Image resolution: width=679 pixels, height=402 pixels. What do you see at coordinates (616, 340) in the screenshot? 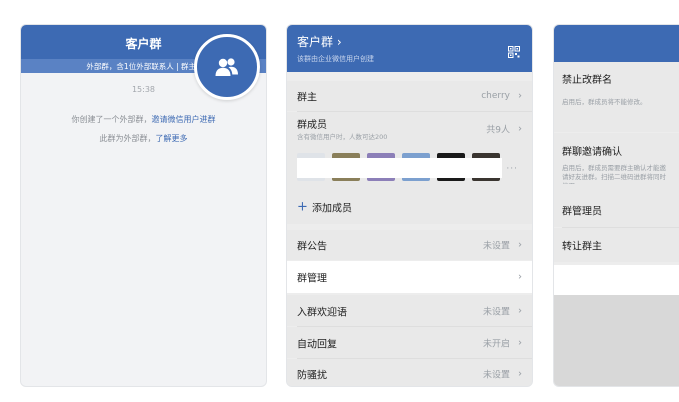
I see `bottom-area` at bounding box center [616, 340].